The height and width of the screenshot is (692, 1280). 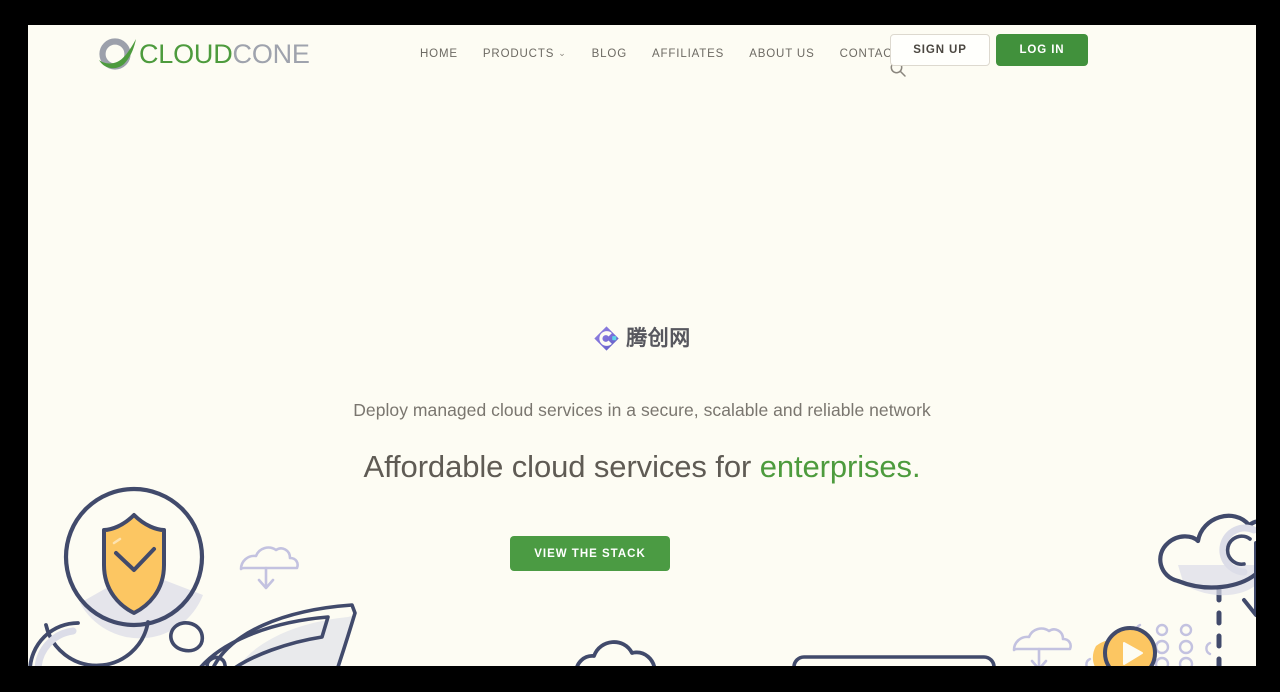 I want to click on shield-in-circle-group, so click(x=134, y=562).